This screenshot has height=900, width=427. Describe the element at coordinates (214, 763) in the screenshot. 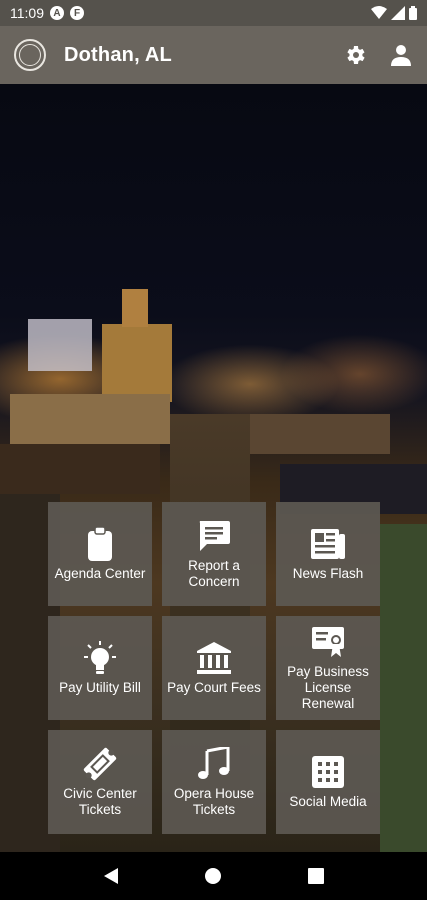

I see `music-note-icon` at that location.